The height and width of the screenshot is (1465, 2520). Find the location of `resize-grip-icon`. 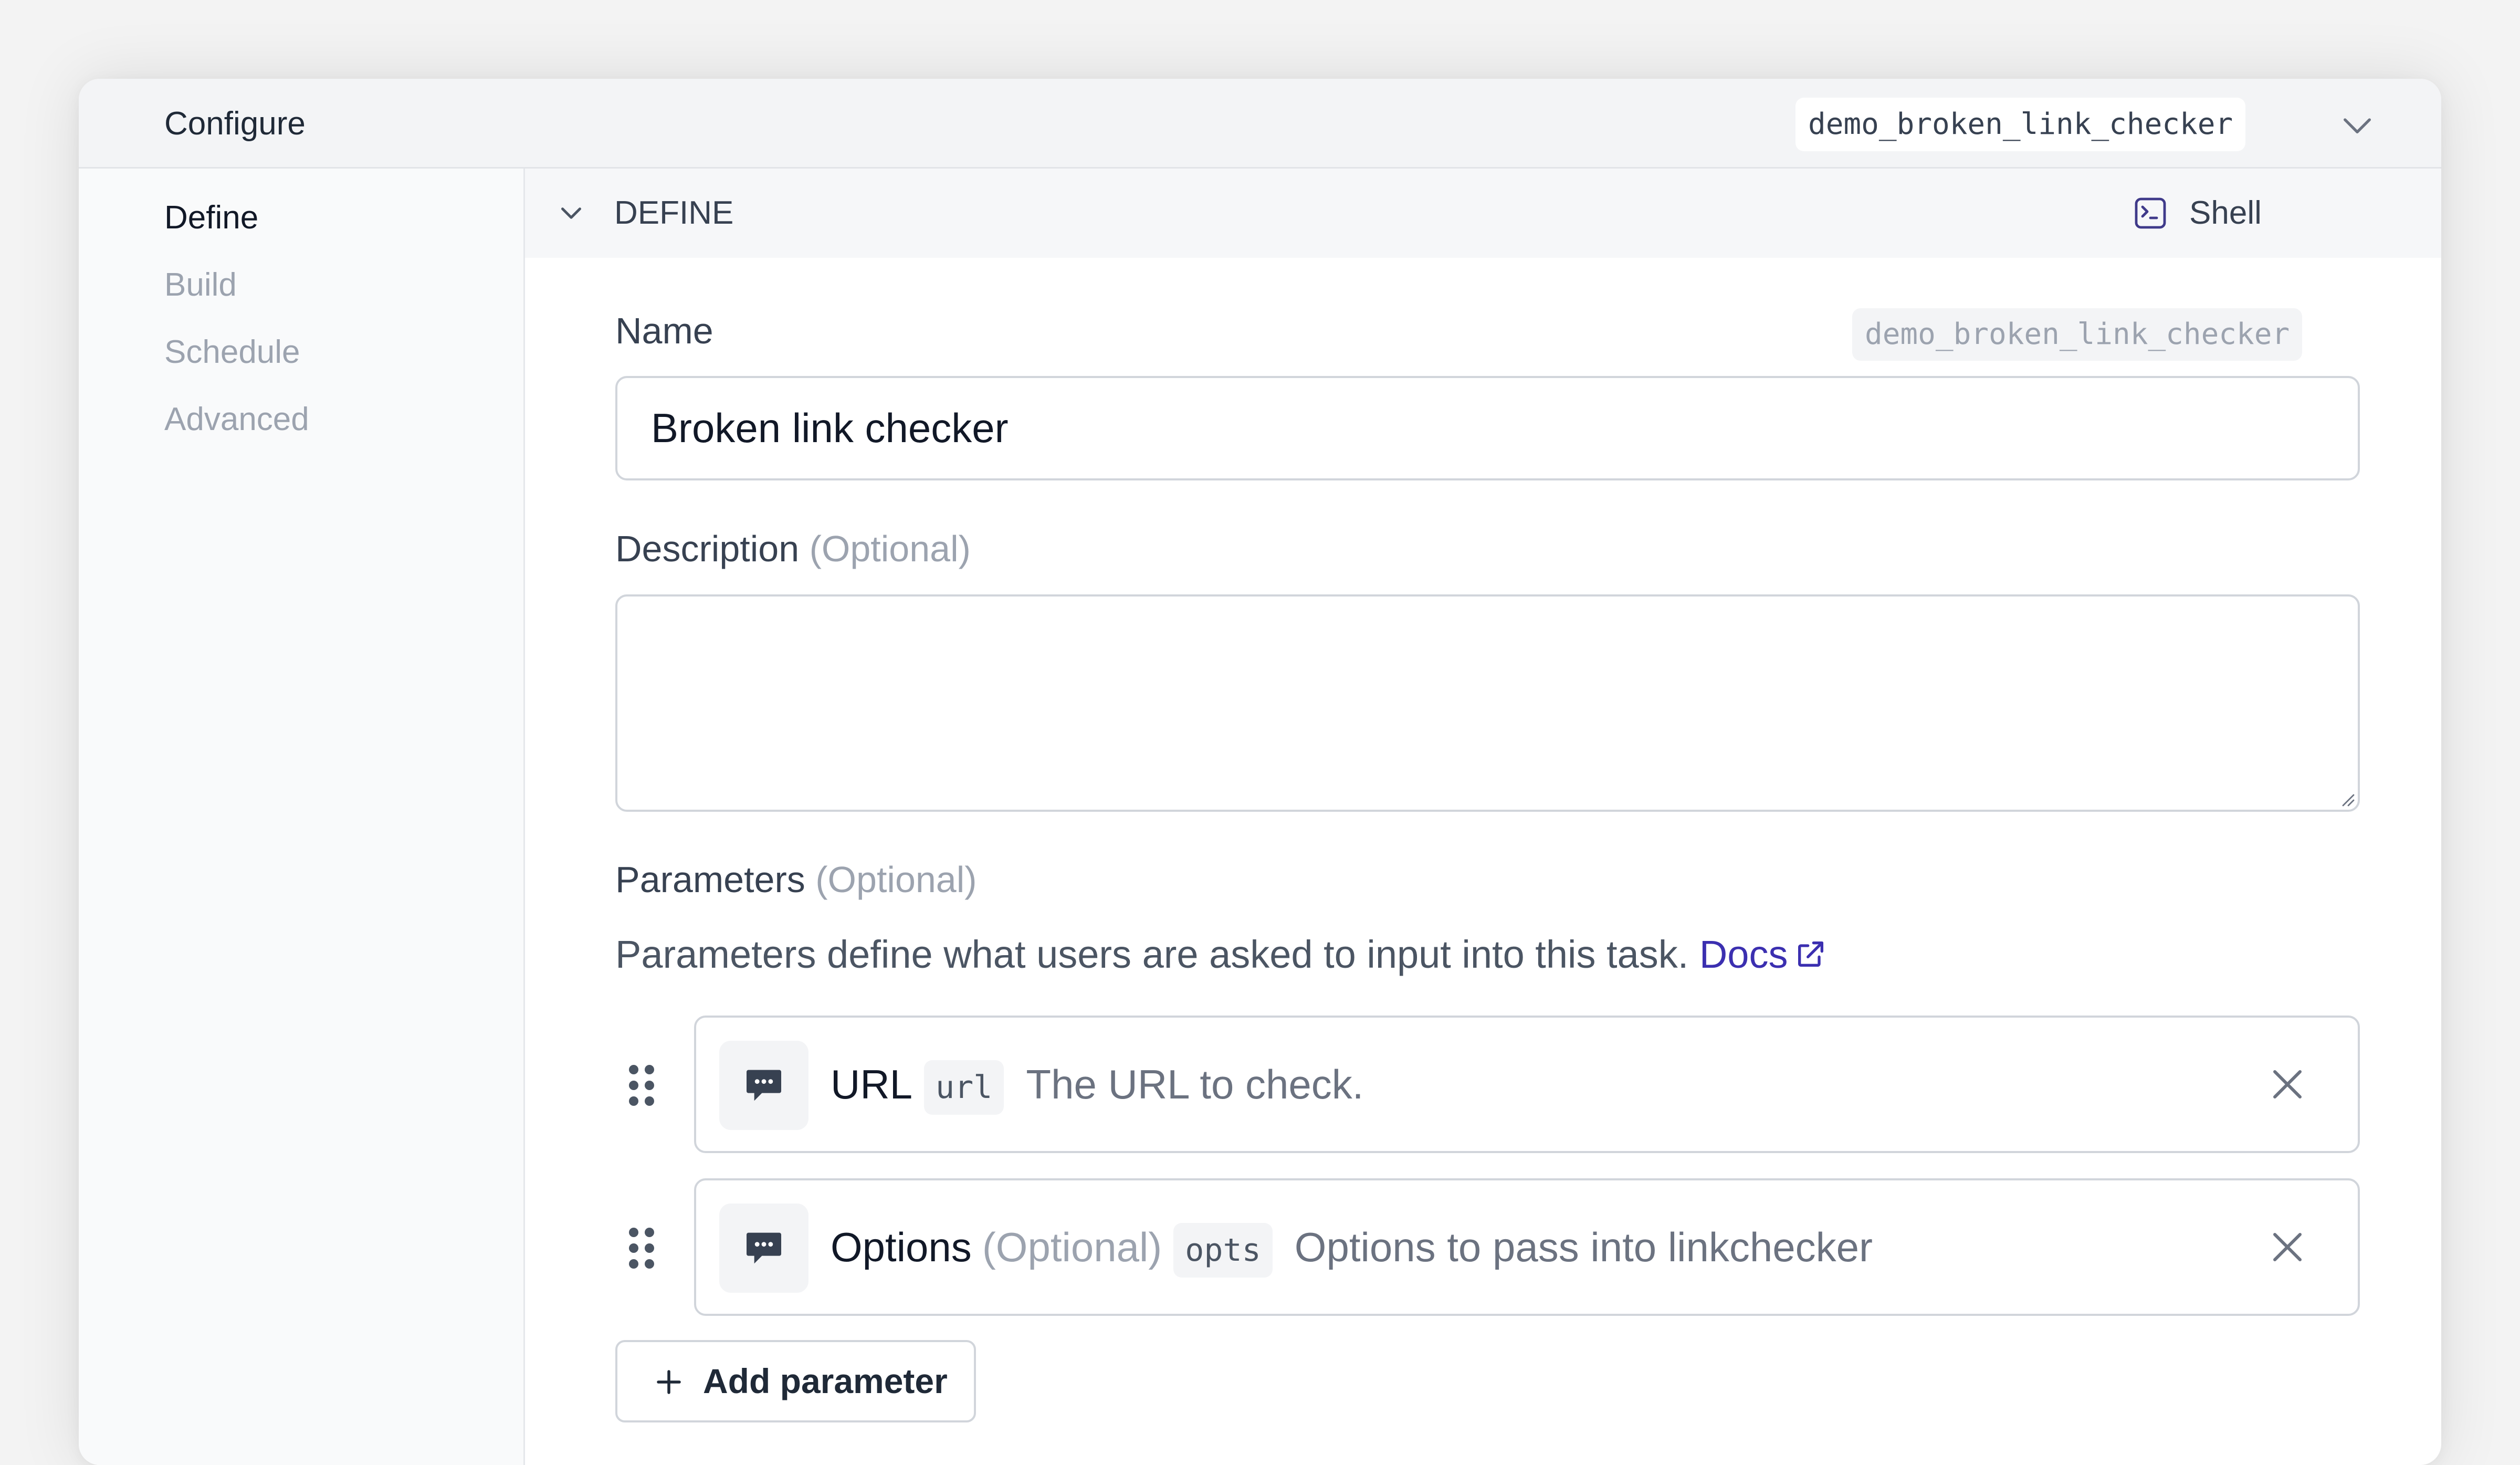

resize-grip-icon is located at coordinates (2347, 799).